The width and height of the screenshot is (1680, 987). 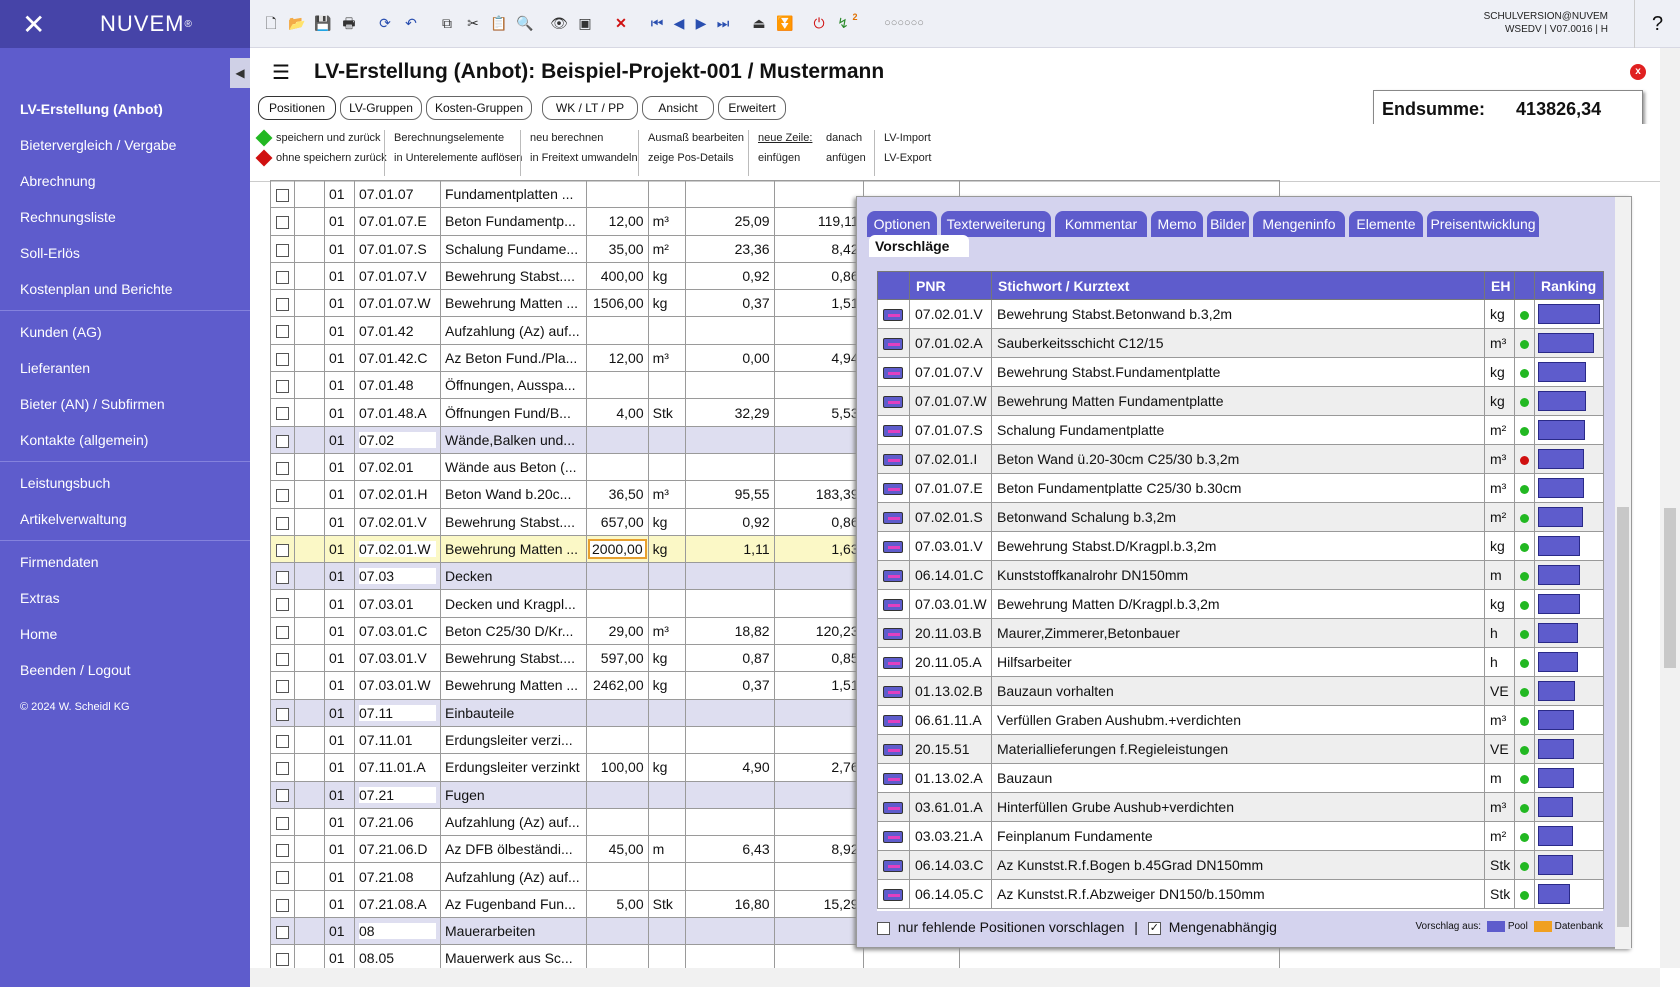 I want to click on total-price-cell: 5,53, so click(x=818, y=412).